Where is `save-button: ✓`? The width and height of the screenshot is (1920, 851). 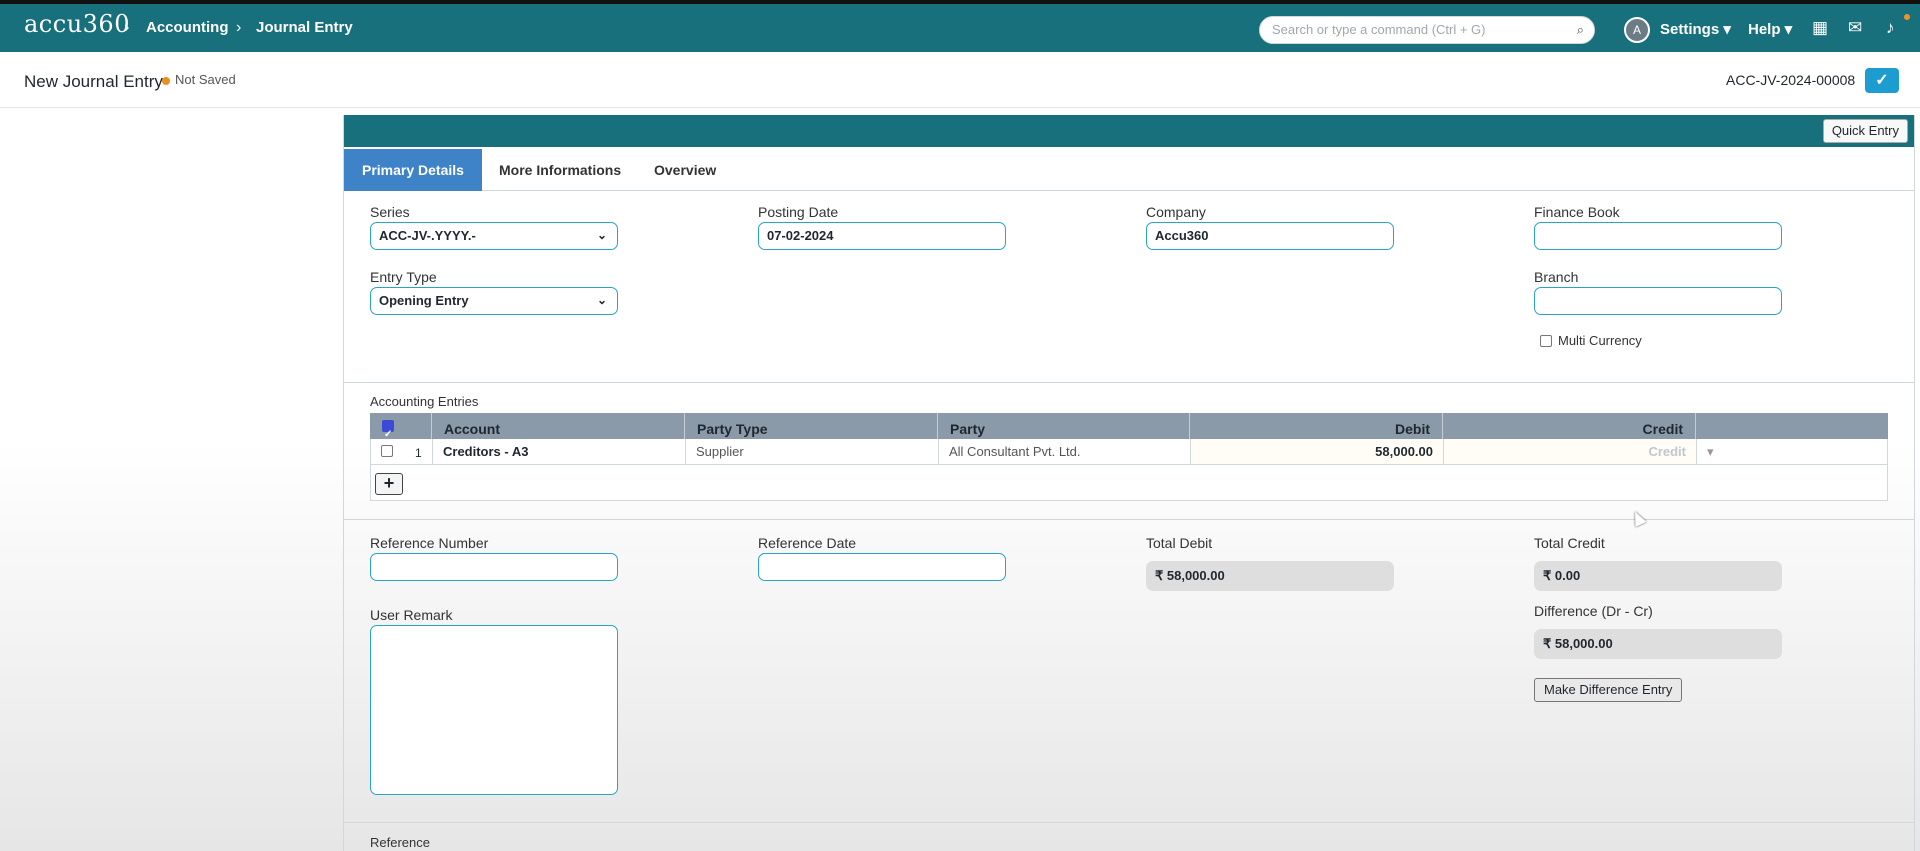 save-button: ✓ is located at coordinates (1882, 80).